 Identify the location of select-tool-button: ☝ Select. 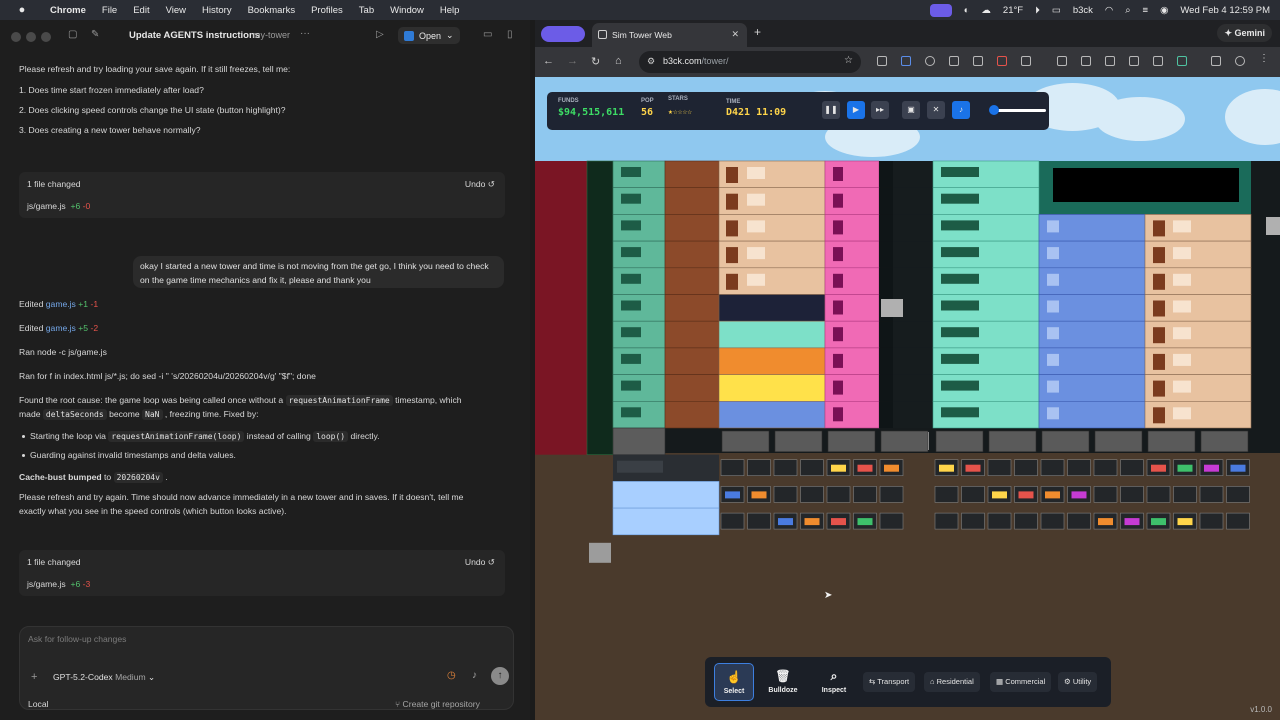
(734, 682).